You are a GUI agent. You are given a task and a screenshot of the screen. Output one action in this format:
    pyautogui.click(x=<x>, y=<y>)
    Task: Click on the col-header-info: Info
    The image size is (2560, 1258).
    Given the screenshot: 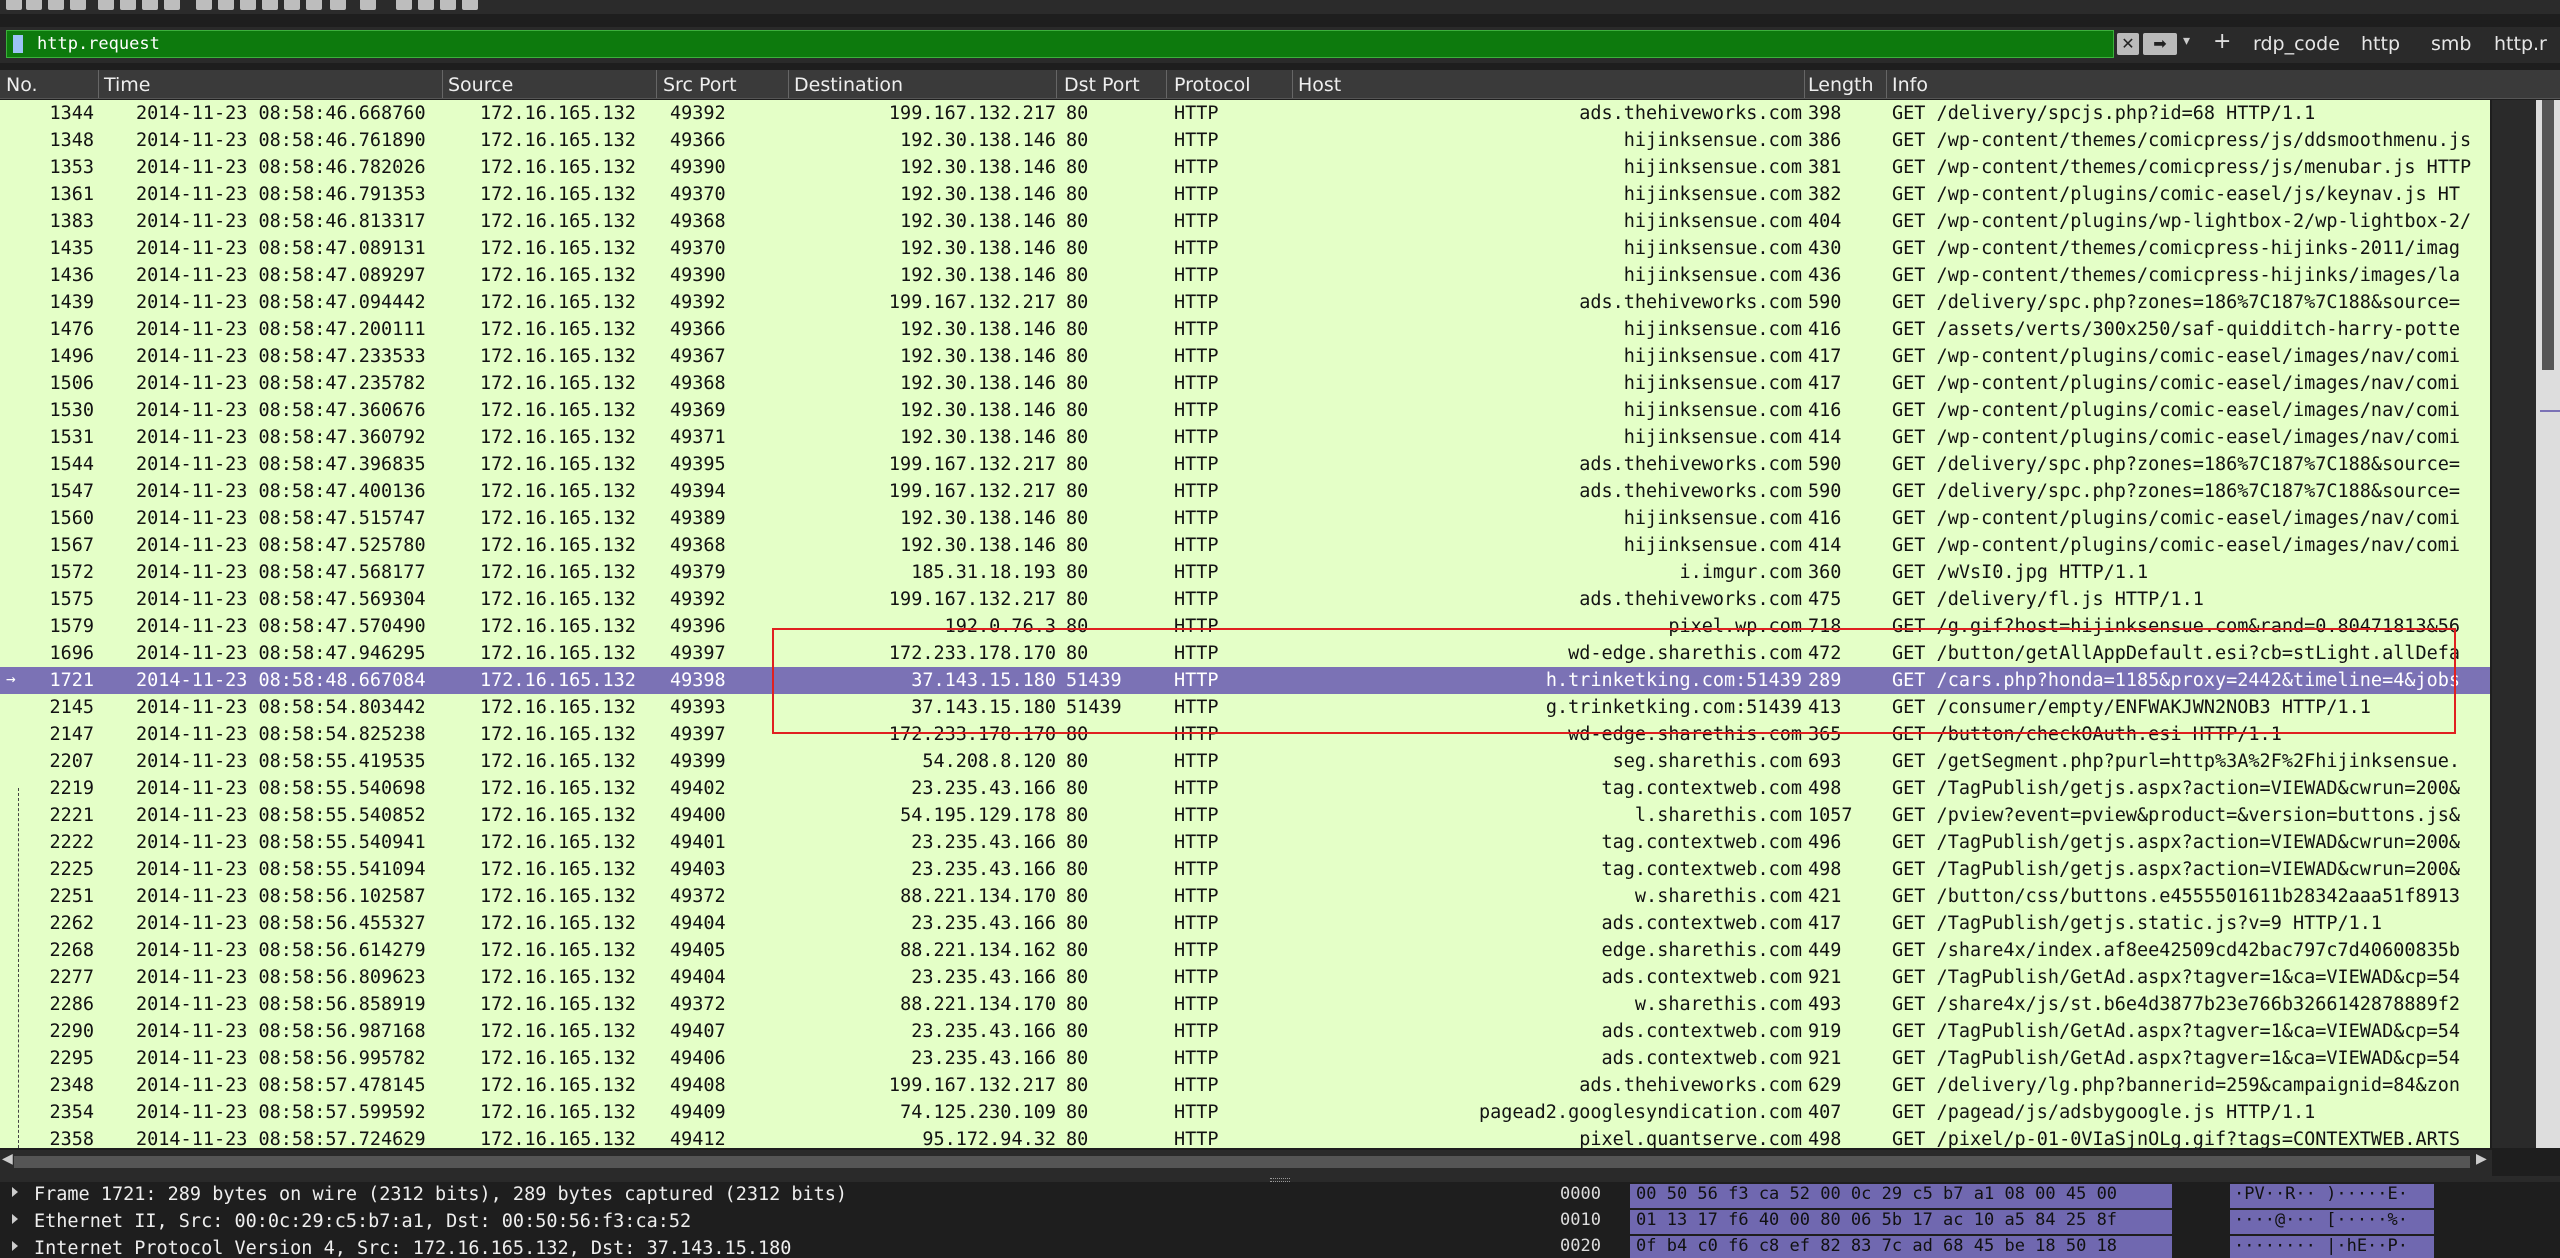 What is the action you would take?
    pyautogui.click(x=1910, y=85)
    